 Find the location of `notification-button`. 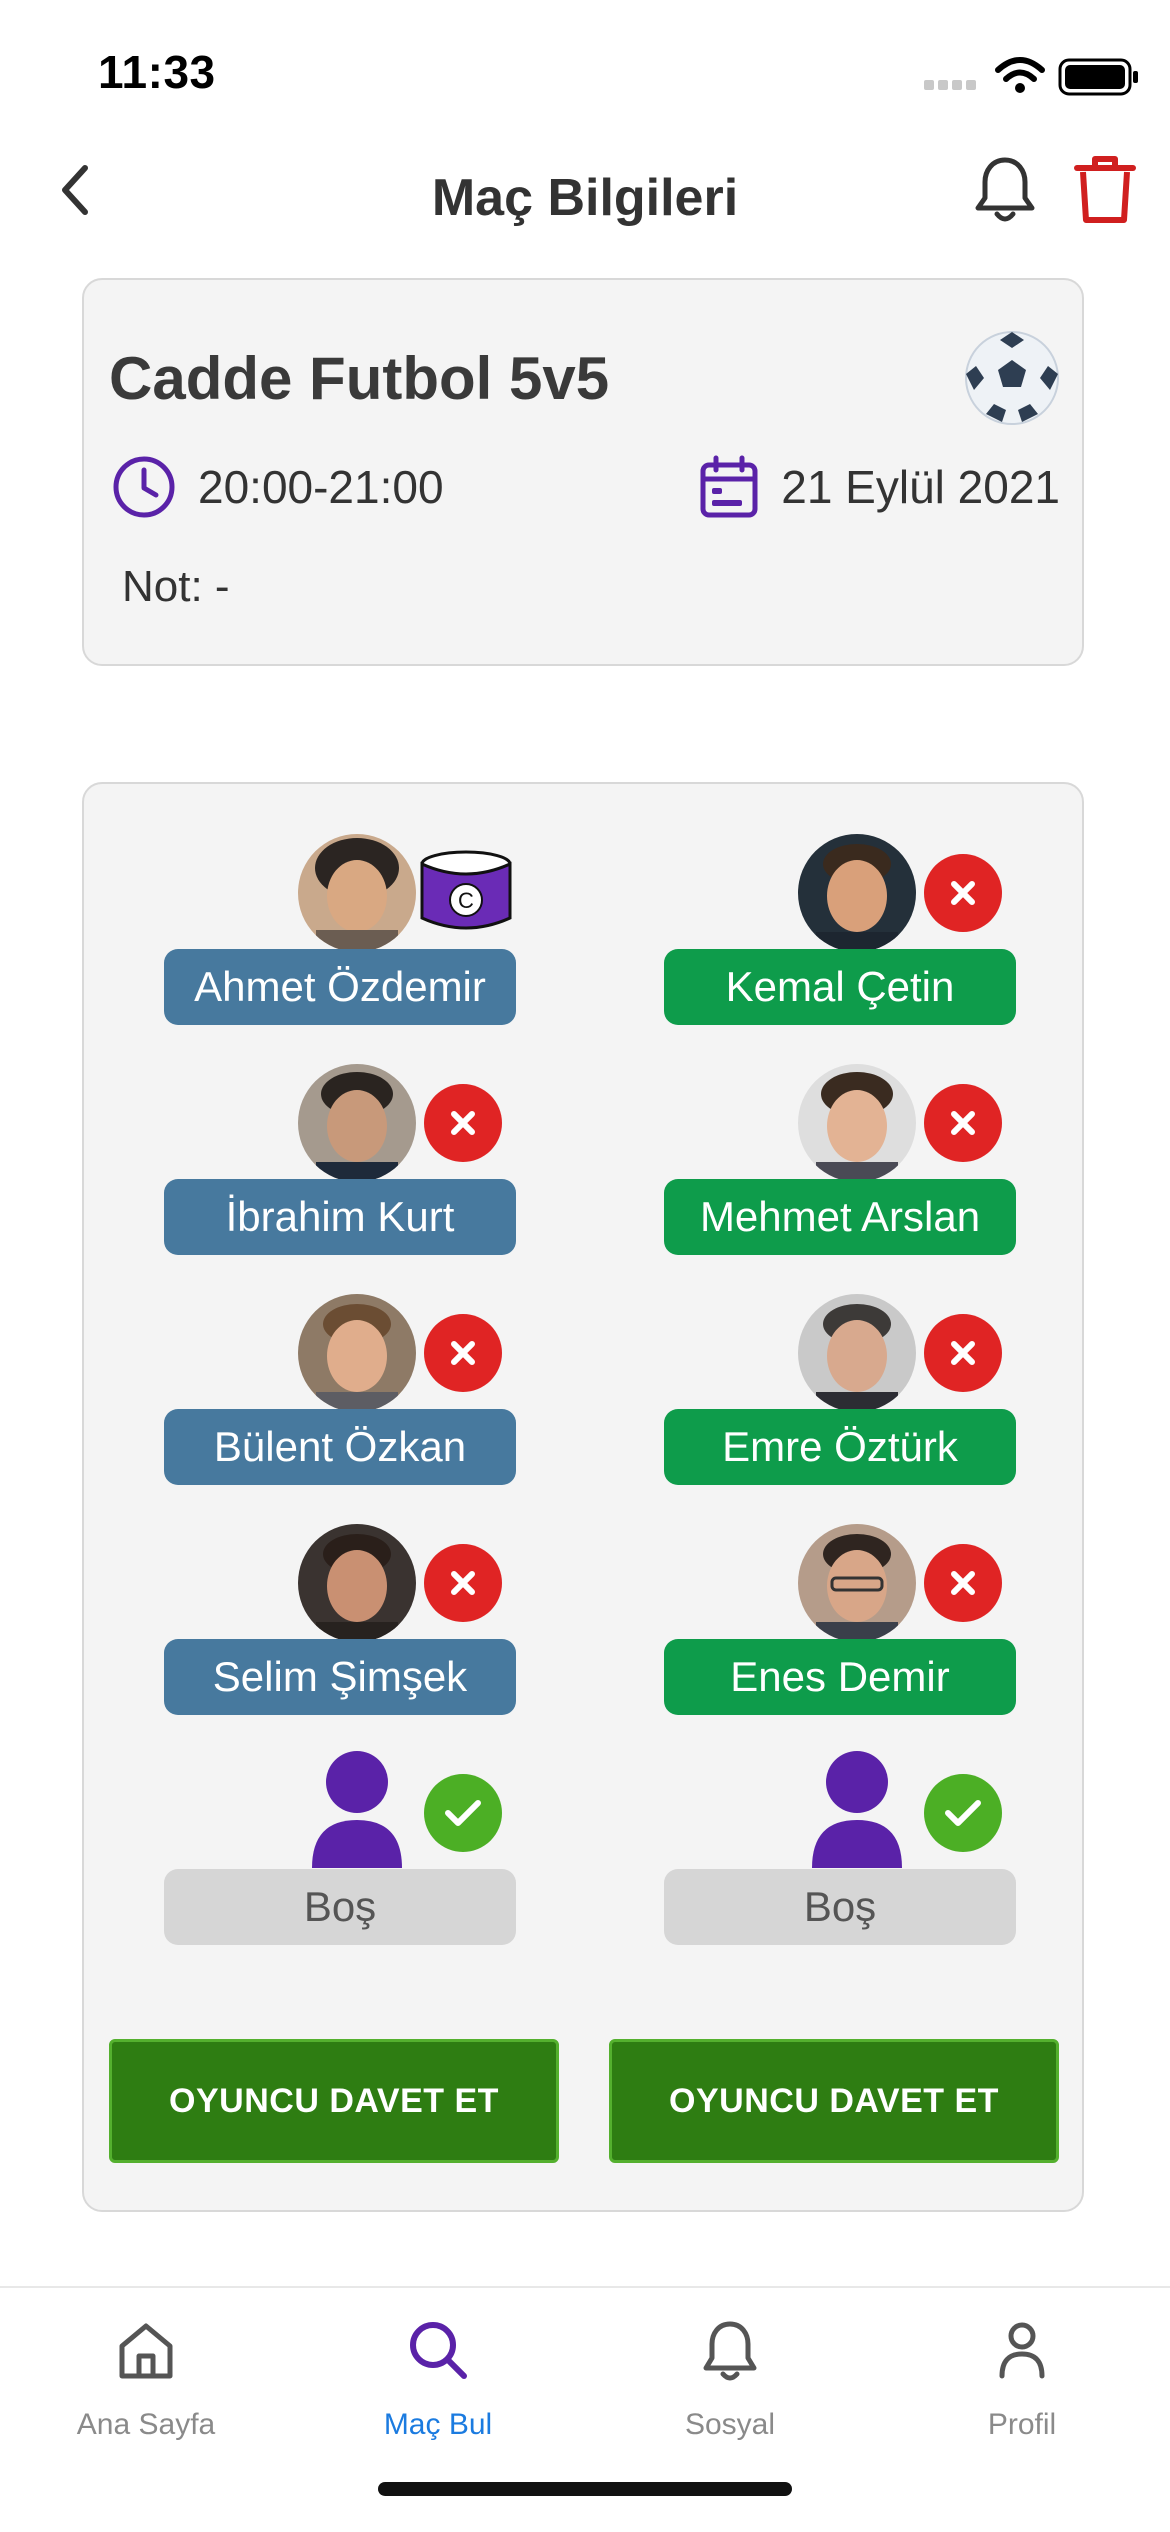

notification-button is located at coordinates (1005, 190).